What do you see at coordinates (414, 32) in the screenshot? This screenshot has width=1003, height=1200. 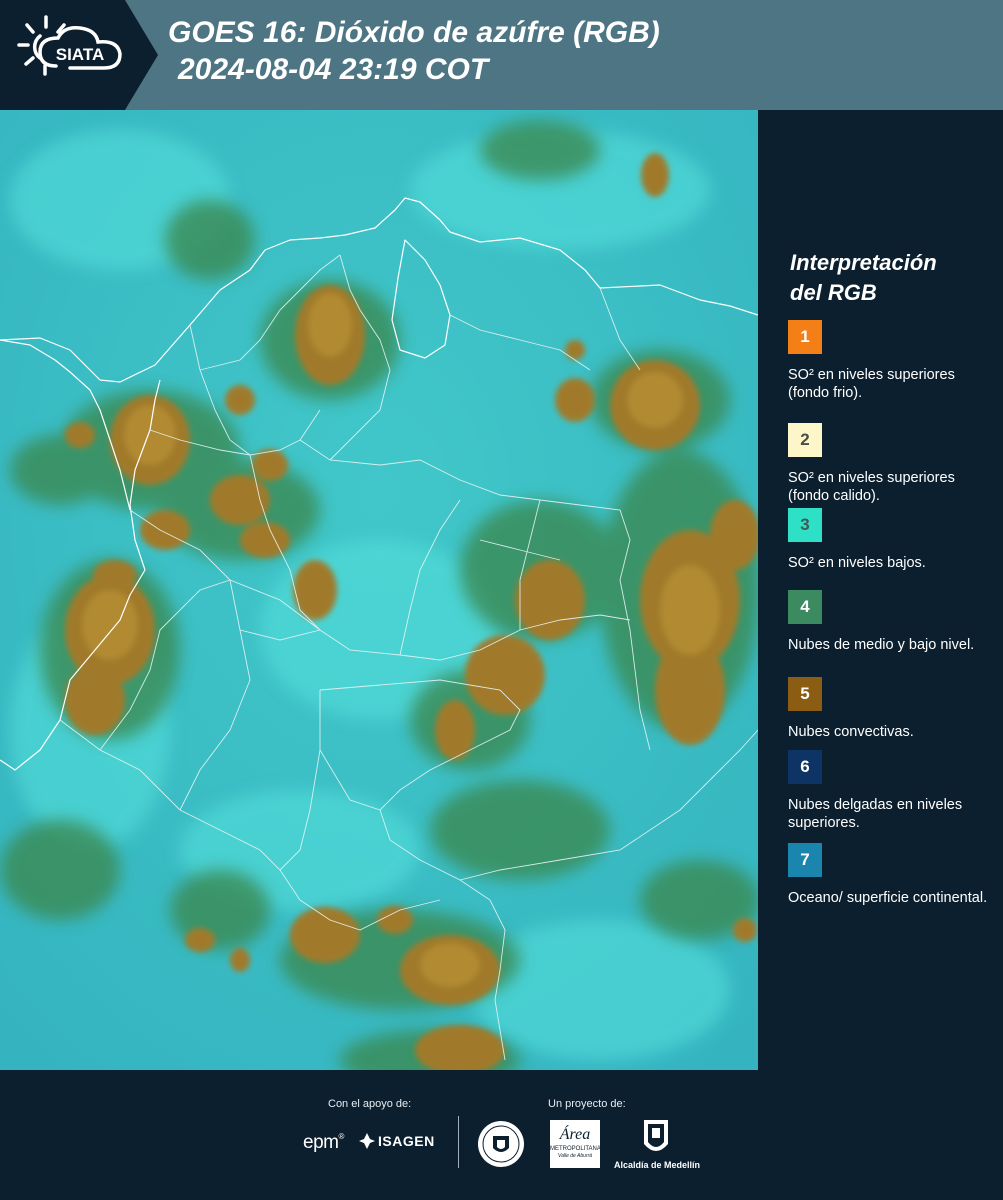 I see `title-line-1: GOES 16: Dióxido de azúfre (RGB)` at bounding box center [414, 32].